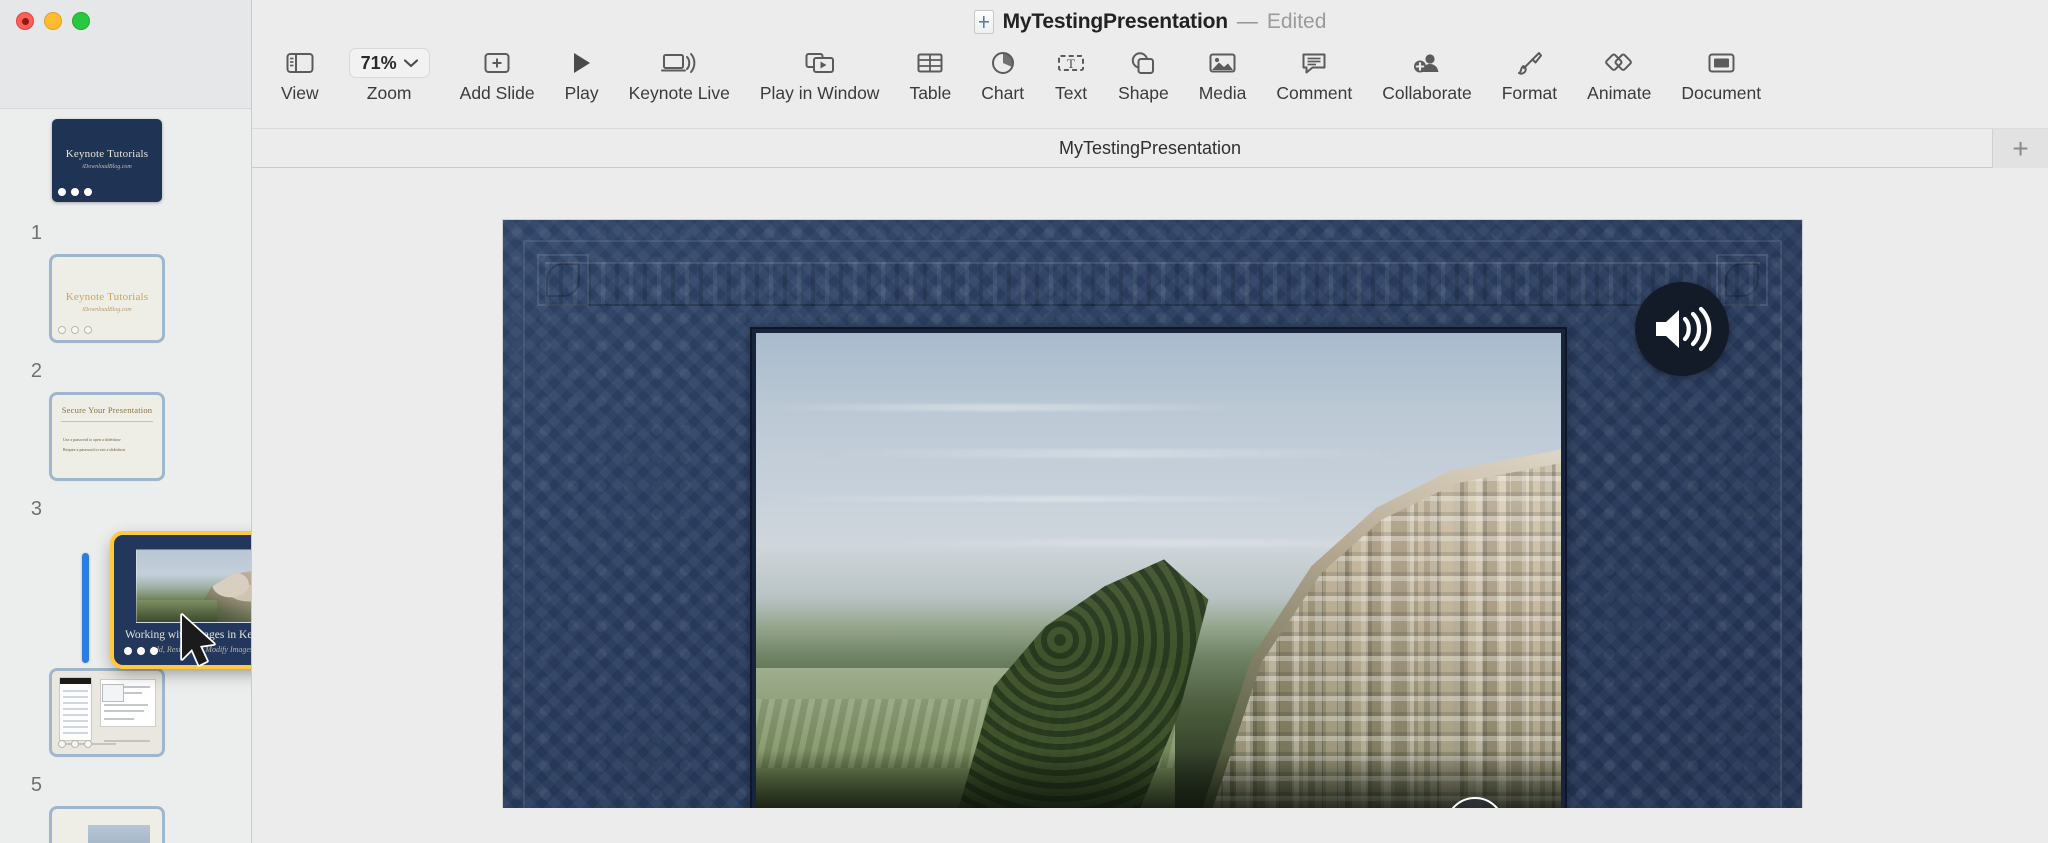 The image size is (2048, 843). I want to click on toolbar-document-button: Document, so click(1721, 74).